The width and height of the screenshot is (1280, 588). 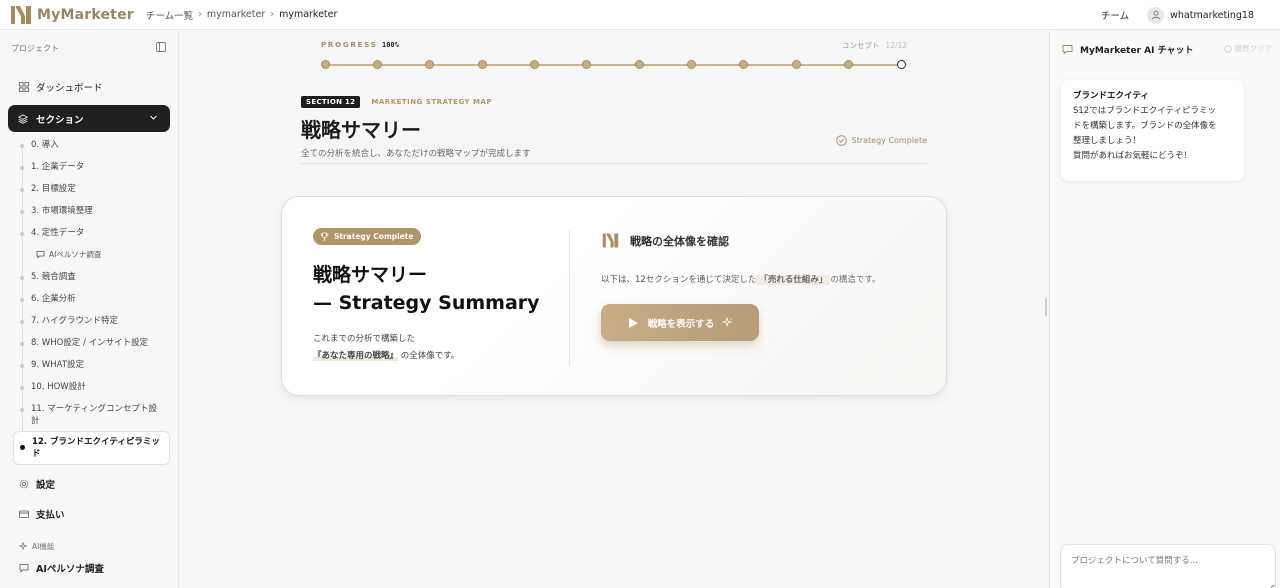 What do you see at coordinates (860, 45) in the screenshot?
I see `progress-step-label: コンセプト` at bounding box center [860, 45].